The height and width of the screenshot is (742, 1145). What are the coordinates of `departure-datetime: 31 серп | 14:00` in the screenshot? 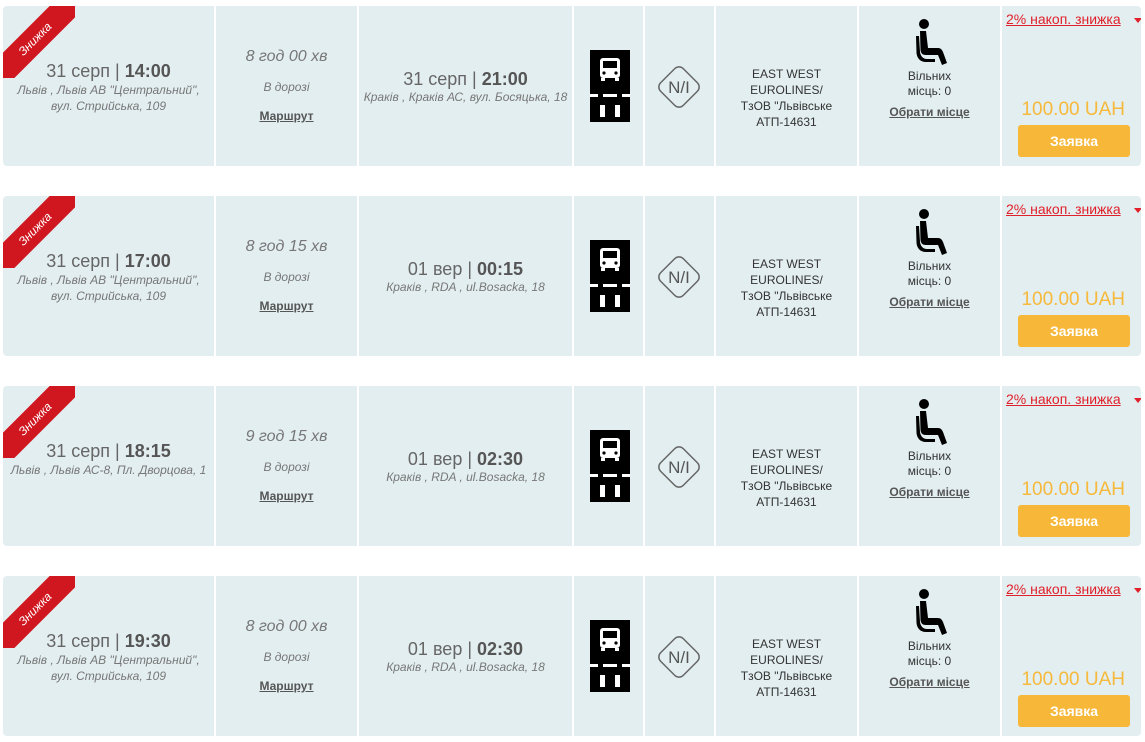 It's located at (108, 71).